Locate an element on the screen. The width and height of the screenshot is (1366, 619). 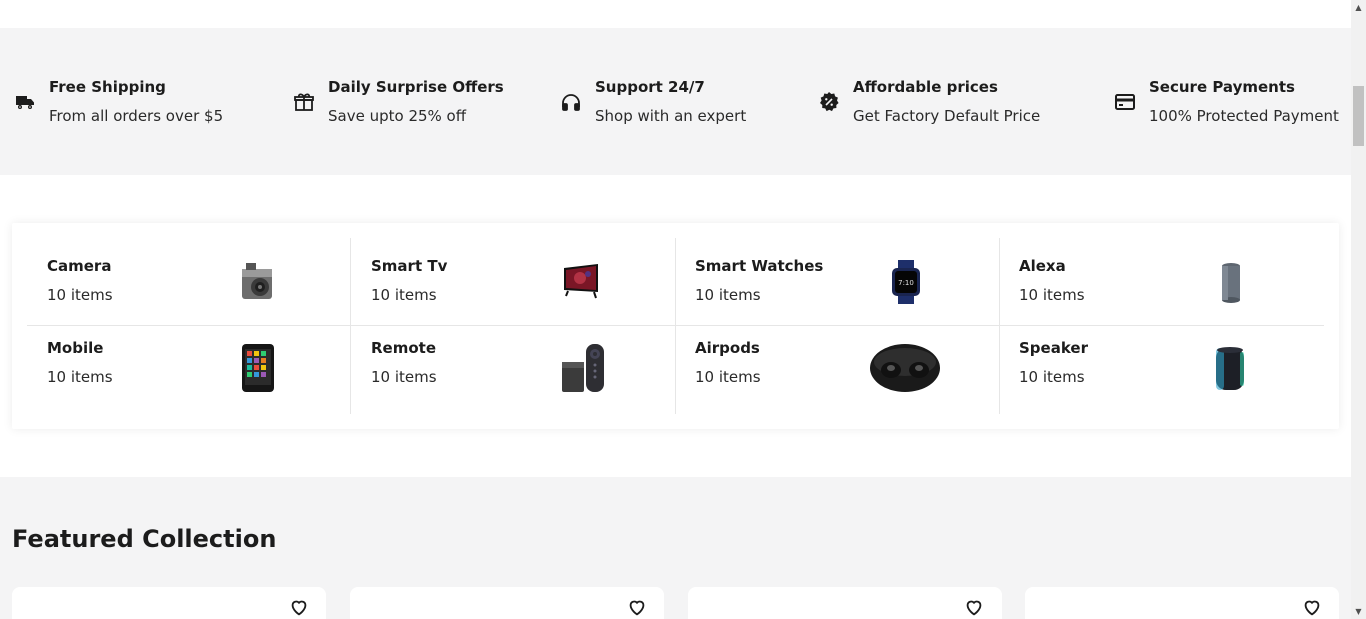
category-speaker: Speaker 10 items is located at coordinates (1146, 370).